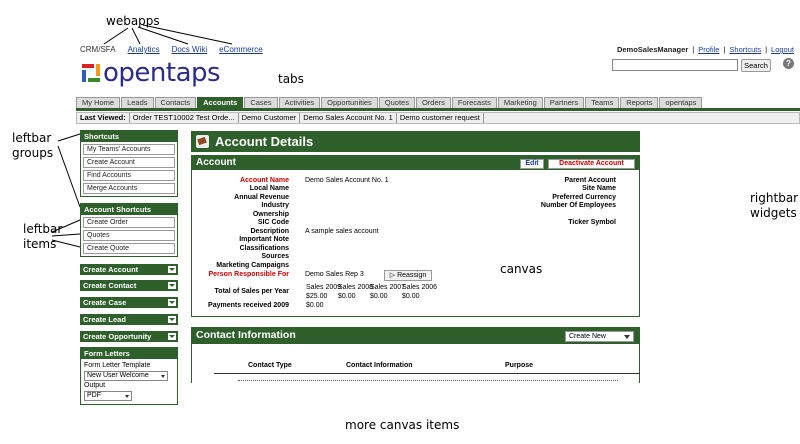 The image size is (800, 444). What do you see at coordinates (98, 102) in the screenshot?
I see `tab-my-home: My Home` at bounding box center [98, 102].